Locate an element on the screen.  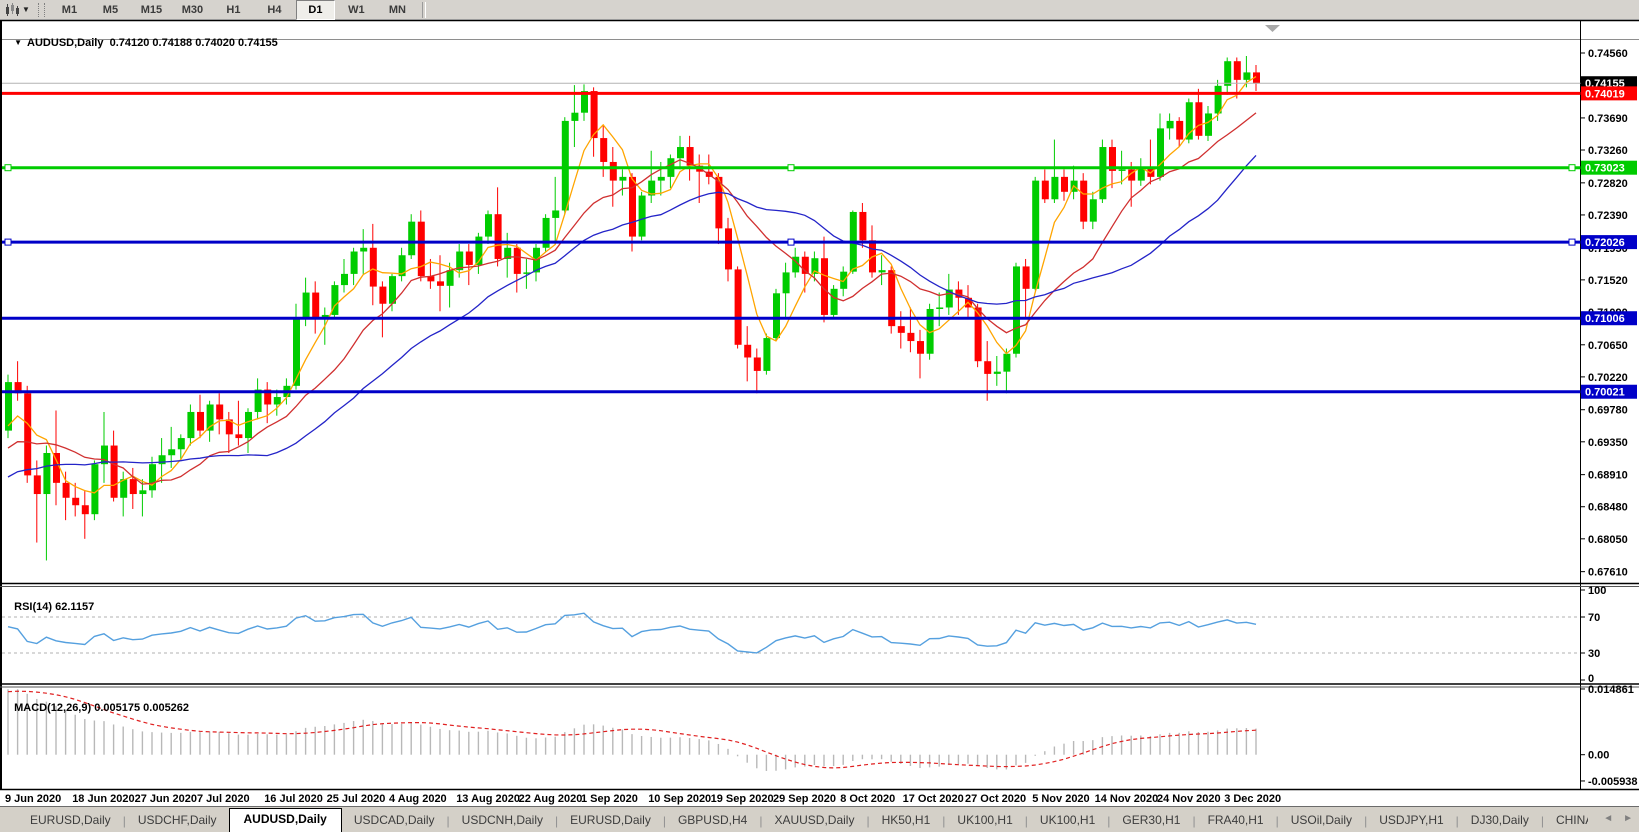
timeframe-button-m1: M1 is located at coordinates (69, 10).